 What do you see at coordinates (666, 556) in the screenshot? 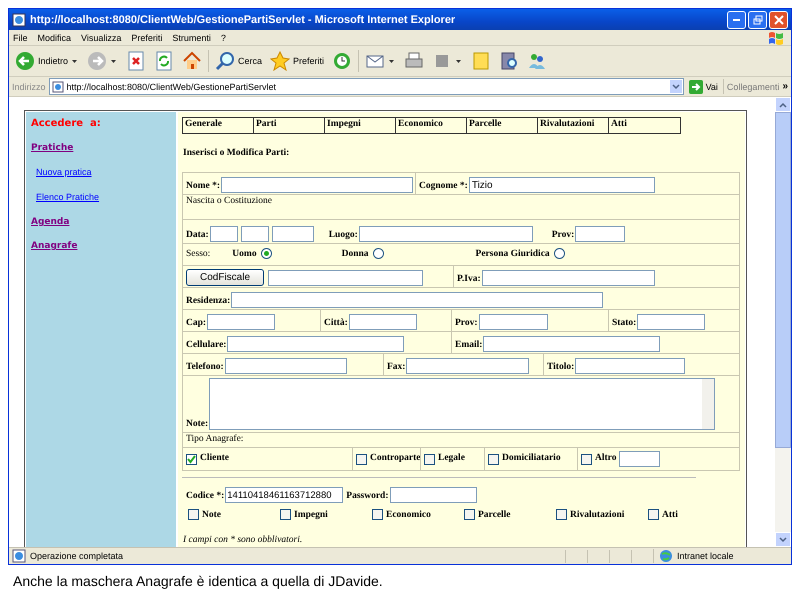
I see `globe-icon` at bounding box center [666, 556].